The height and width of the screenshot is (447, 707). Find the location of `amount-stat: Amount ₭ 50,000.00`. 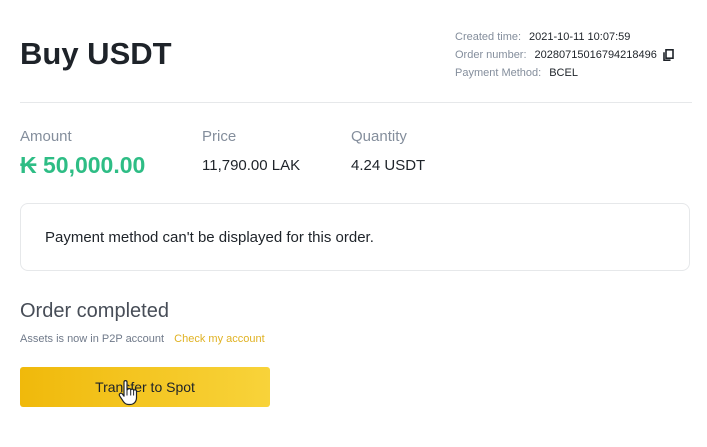

amount-stat: Amount ₭ 50,000.00 is located at coordinates (82, 153).